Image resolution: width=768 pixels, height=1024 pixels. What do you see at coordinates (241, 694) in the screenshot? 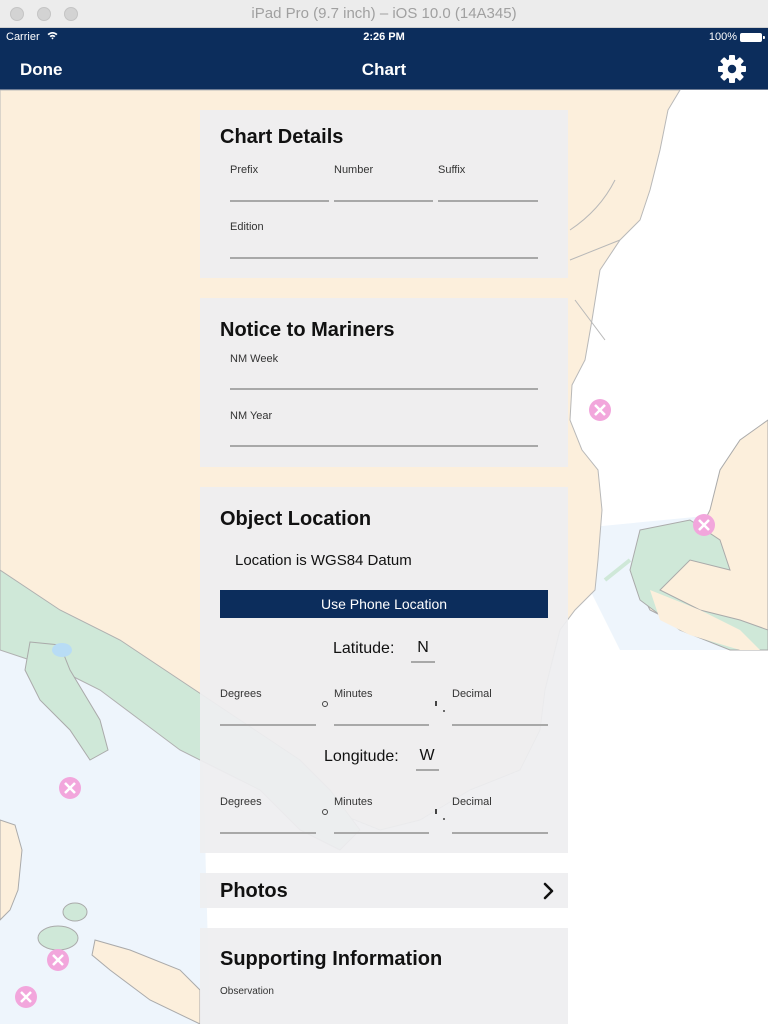
I see `lat-degrees-label: Degrees` at bounding box center [241, 694].